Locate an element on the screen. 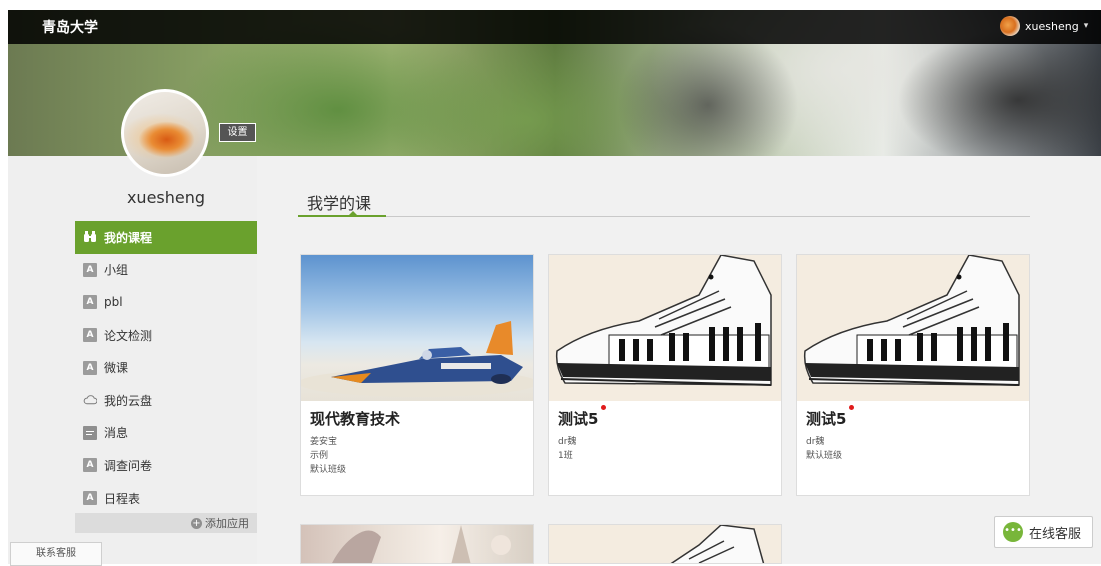 The width and height of the screenshot is (1101, 566). sidebar-item-label: 小组 is located at coordinates (116, 270).